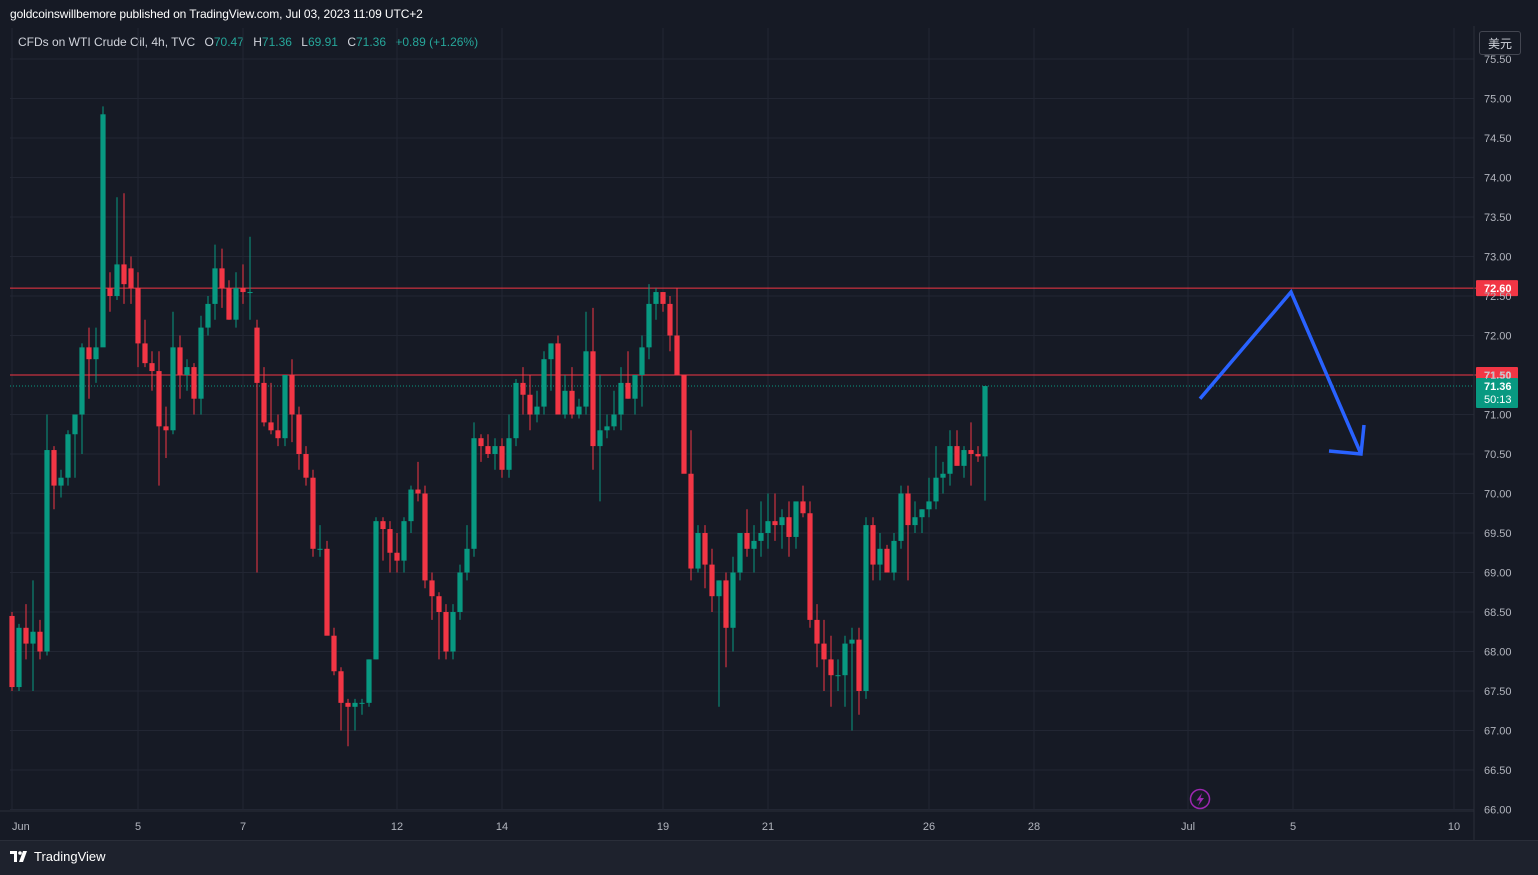 Image resolution: width=1538 pixels, height=875 pixels. What do you see at coordinates (70, 856) in the screenshot?
I see `tradingview-logo-text: TradingView` at bounding box center [70, 856].